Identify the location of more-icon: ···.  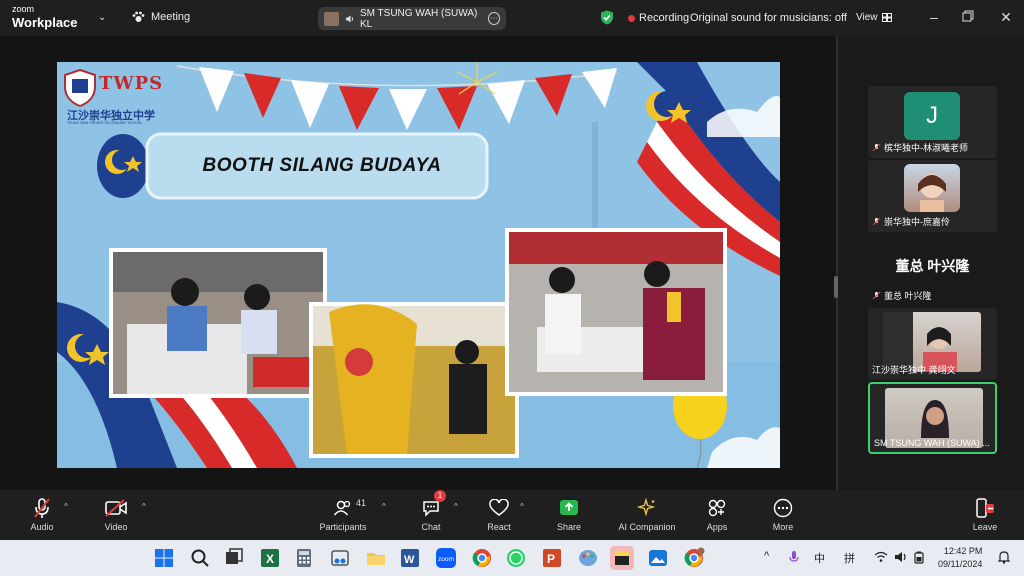
(493, 18).